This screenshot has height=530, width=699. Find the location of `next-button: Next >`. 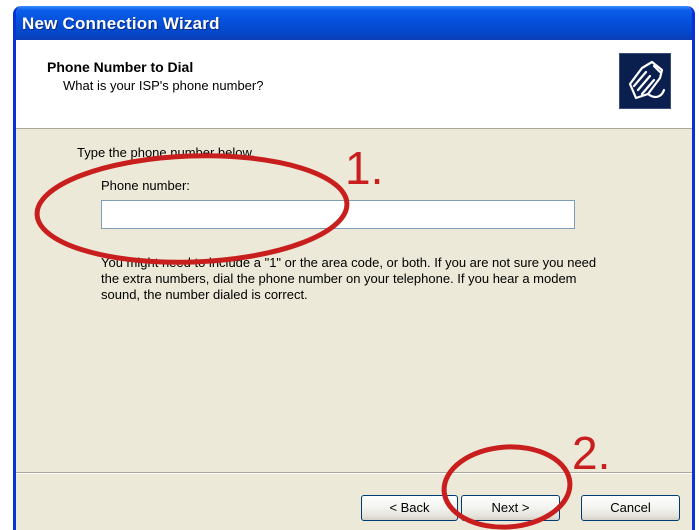

next-button: Next > is located at coordinates (510, 508).